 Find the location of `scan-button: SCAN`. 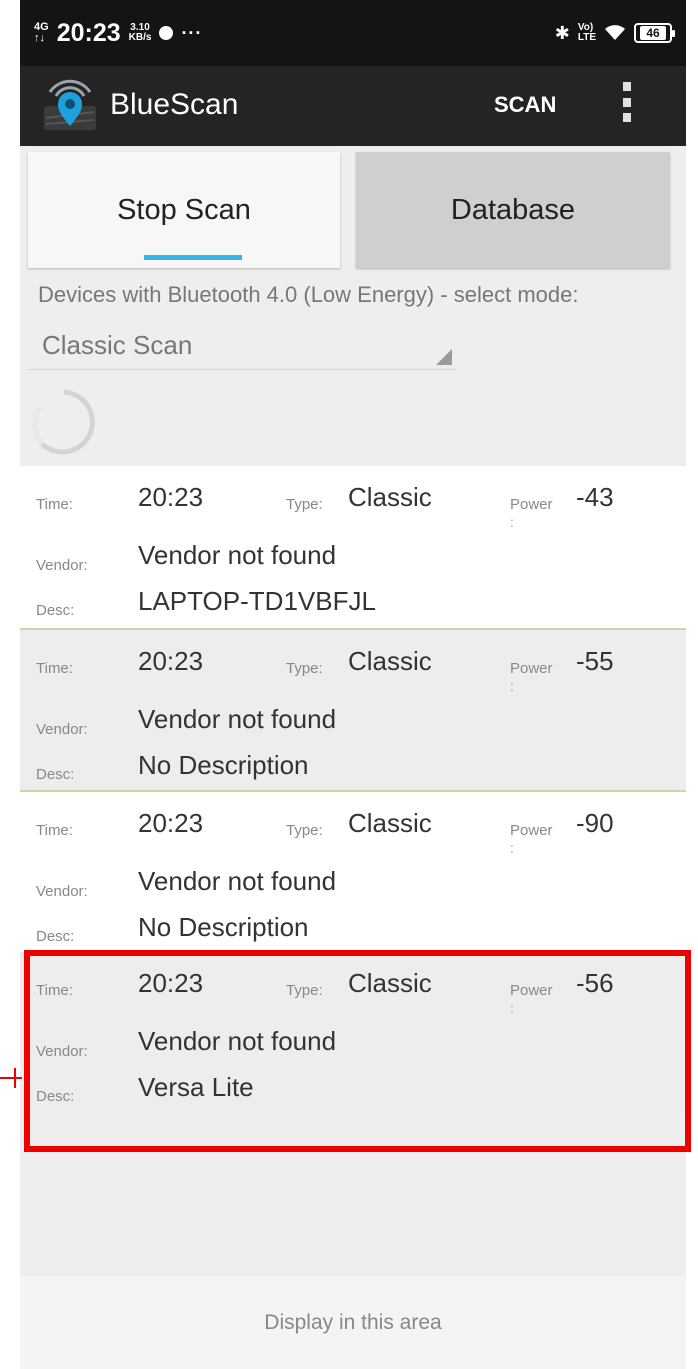

scan-button: SCAN is located at coordinates (525, 105).